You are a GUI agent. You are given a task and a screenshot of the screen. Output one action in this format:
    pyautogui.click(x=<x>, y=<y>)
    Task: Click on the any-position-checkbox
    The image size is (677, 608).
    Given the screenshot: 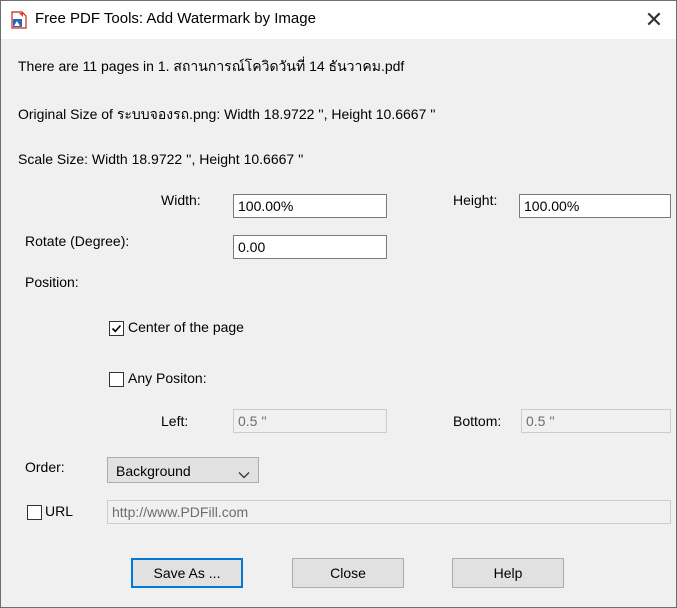 What is the action you would take?
    pyautogui.click(x=116, y=379)
    